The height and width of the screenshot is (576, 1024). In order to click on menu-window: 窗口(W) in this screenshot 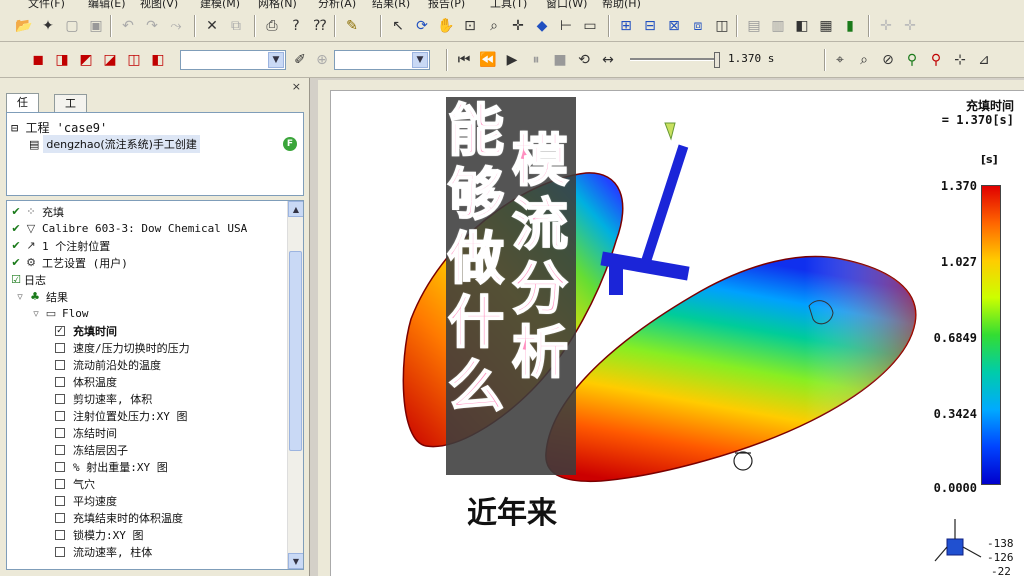, I will do `click(566, 5)`.